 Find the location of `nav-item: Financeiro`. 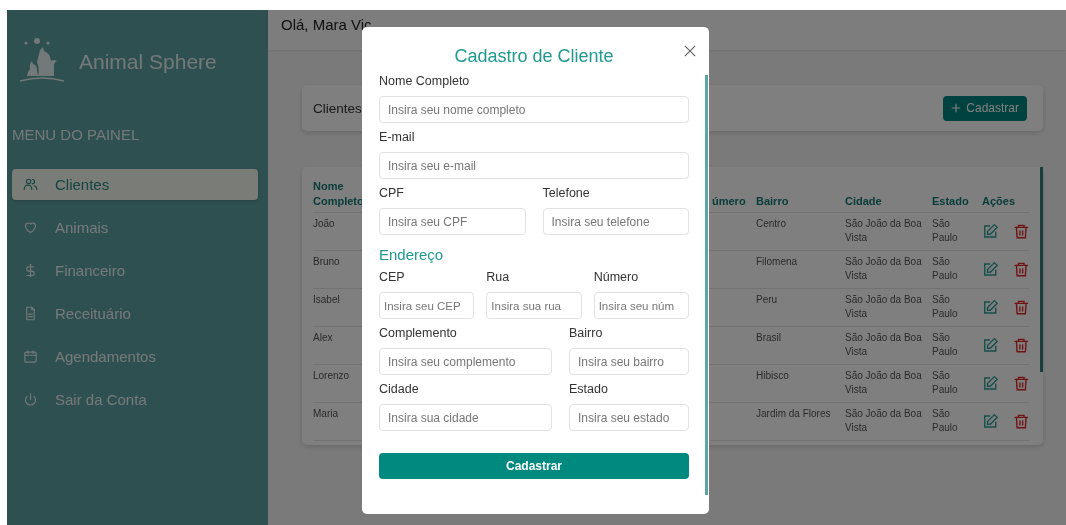

nav-item: Financeiro is located at coordinates (135, 270).